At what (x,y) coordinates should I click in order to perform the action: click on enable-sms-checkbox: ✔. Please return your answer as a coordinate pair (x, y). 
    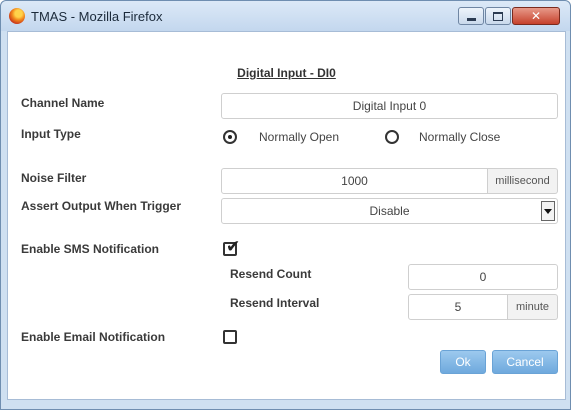
    Looking at the image, I should click on (231, 247).